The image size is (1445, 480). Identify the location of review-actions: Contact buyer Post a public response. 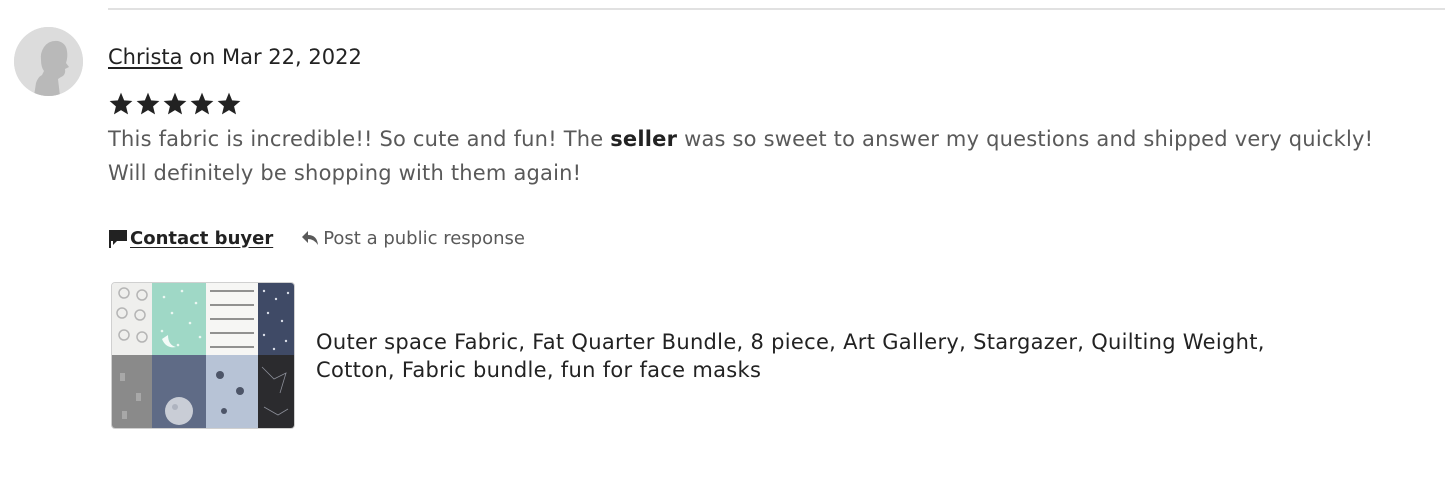
(316, 238).